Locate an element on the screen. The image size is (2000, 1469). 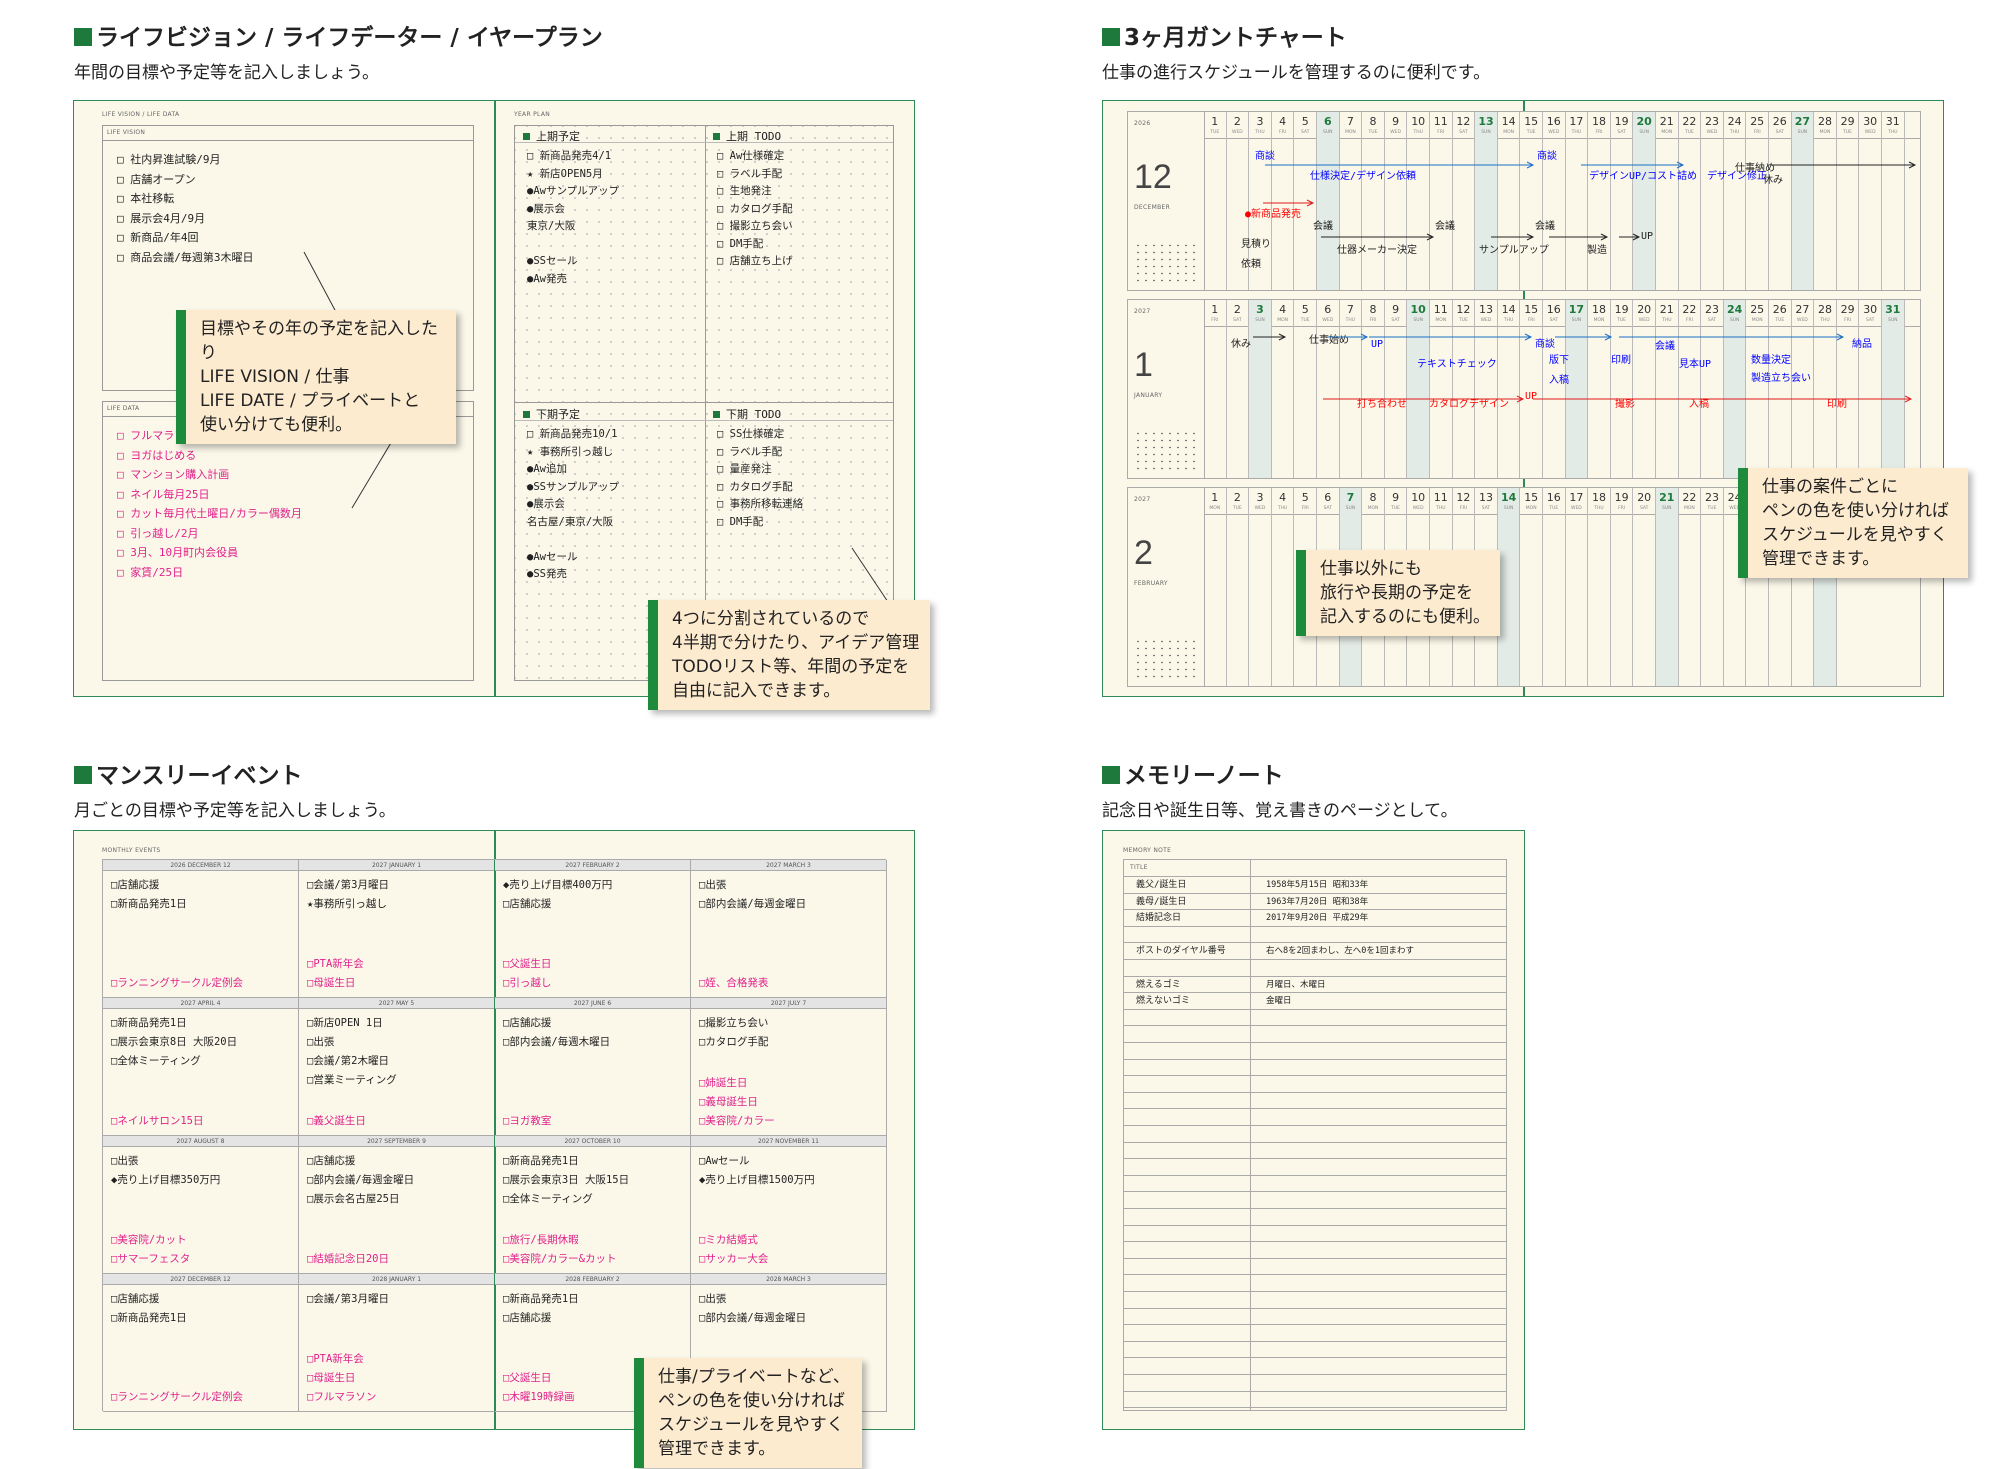
gantt-task-label: 仕器メーカー決定 is located at coordinates (1377, 250).